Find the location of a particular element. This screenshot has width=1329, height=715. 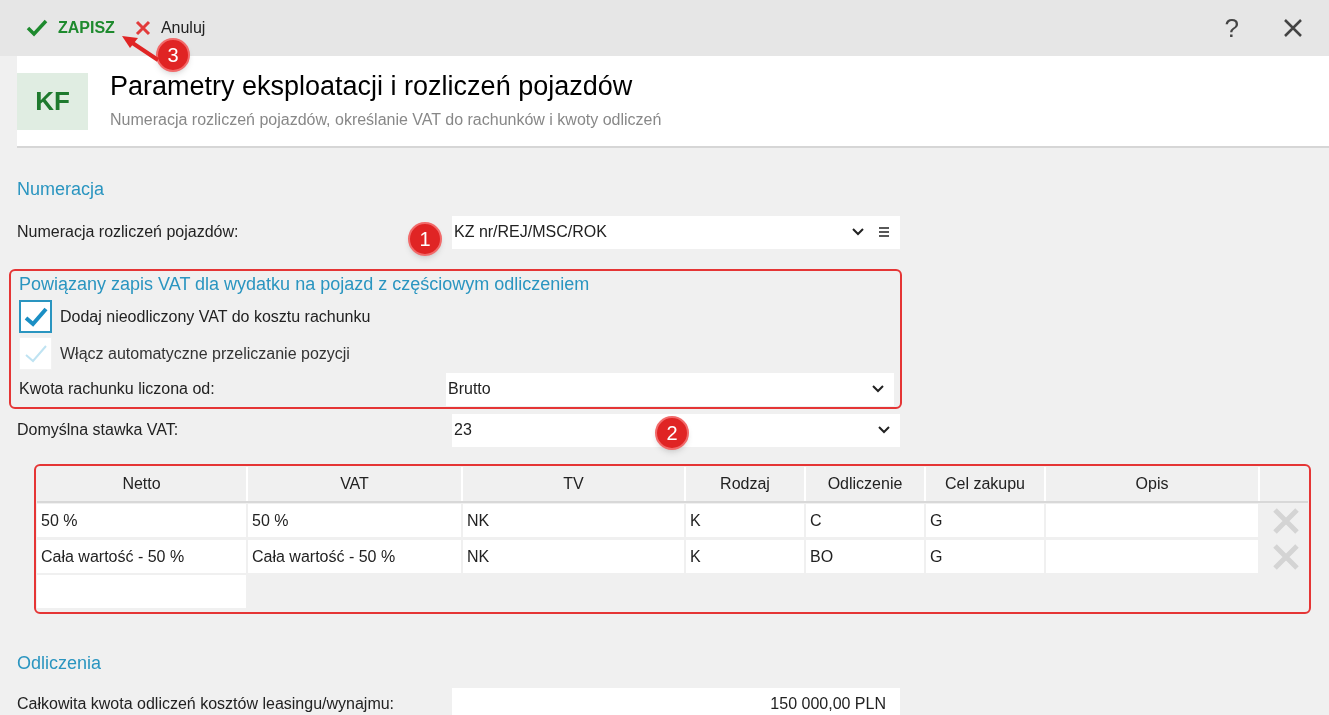

table-cell: BO is located at coordinates (866, 556).